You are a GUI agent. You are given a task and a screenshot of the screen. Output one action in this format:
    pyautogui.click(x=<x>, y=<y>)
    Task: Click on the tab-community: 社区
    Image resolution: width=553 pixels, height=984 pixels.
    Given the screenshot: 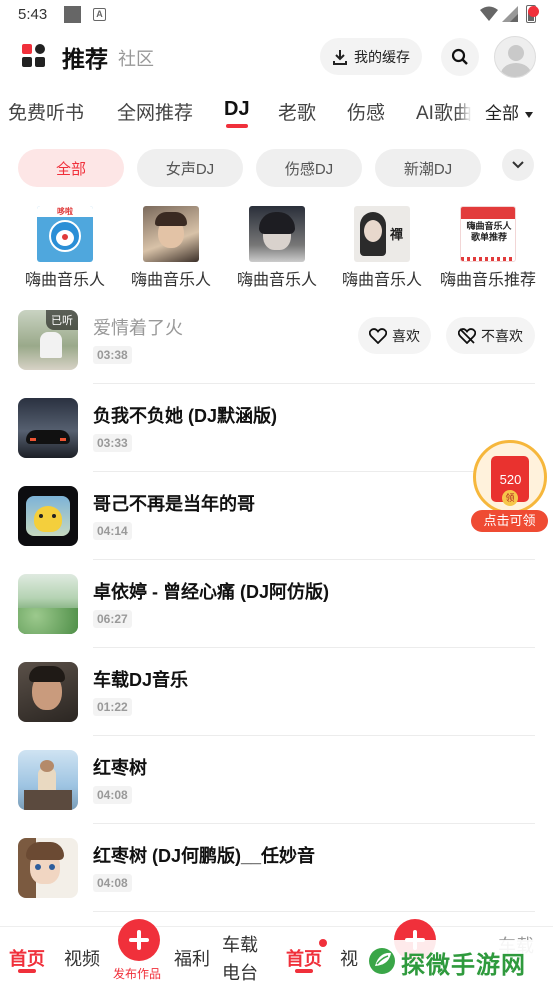 What is the action you would take?
    pyautogui.click(x=136, y=58)
    